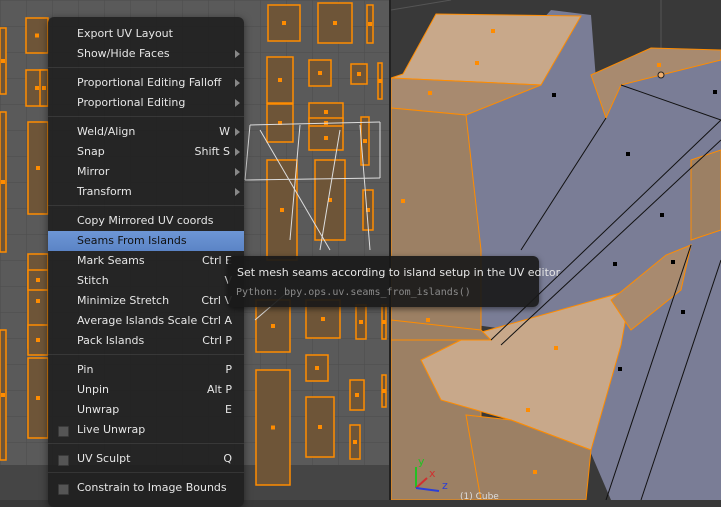 This screenshot has height=507, width=721. I want to click on menu-item-snap: Snap Shift S, so click(146, 152).